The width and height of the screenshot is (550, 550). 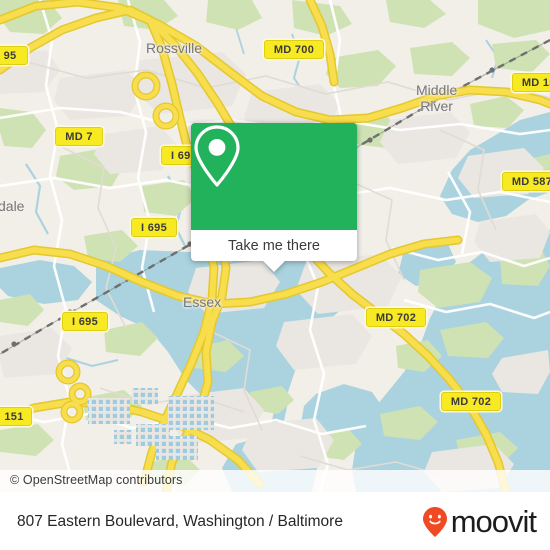 I want to click on road-shield-label: MD 700, so click(x=294, y=49).